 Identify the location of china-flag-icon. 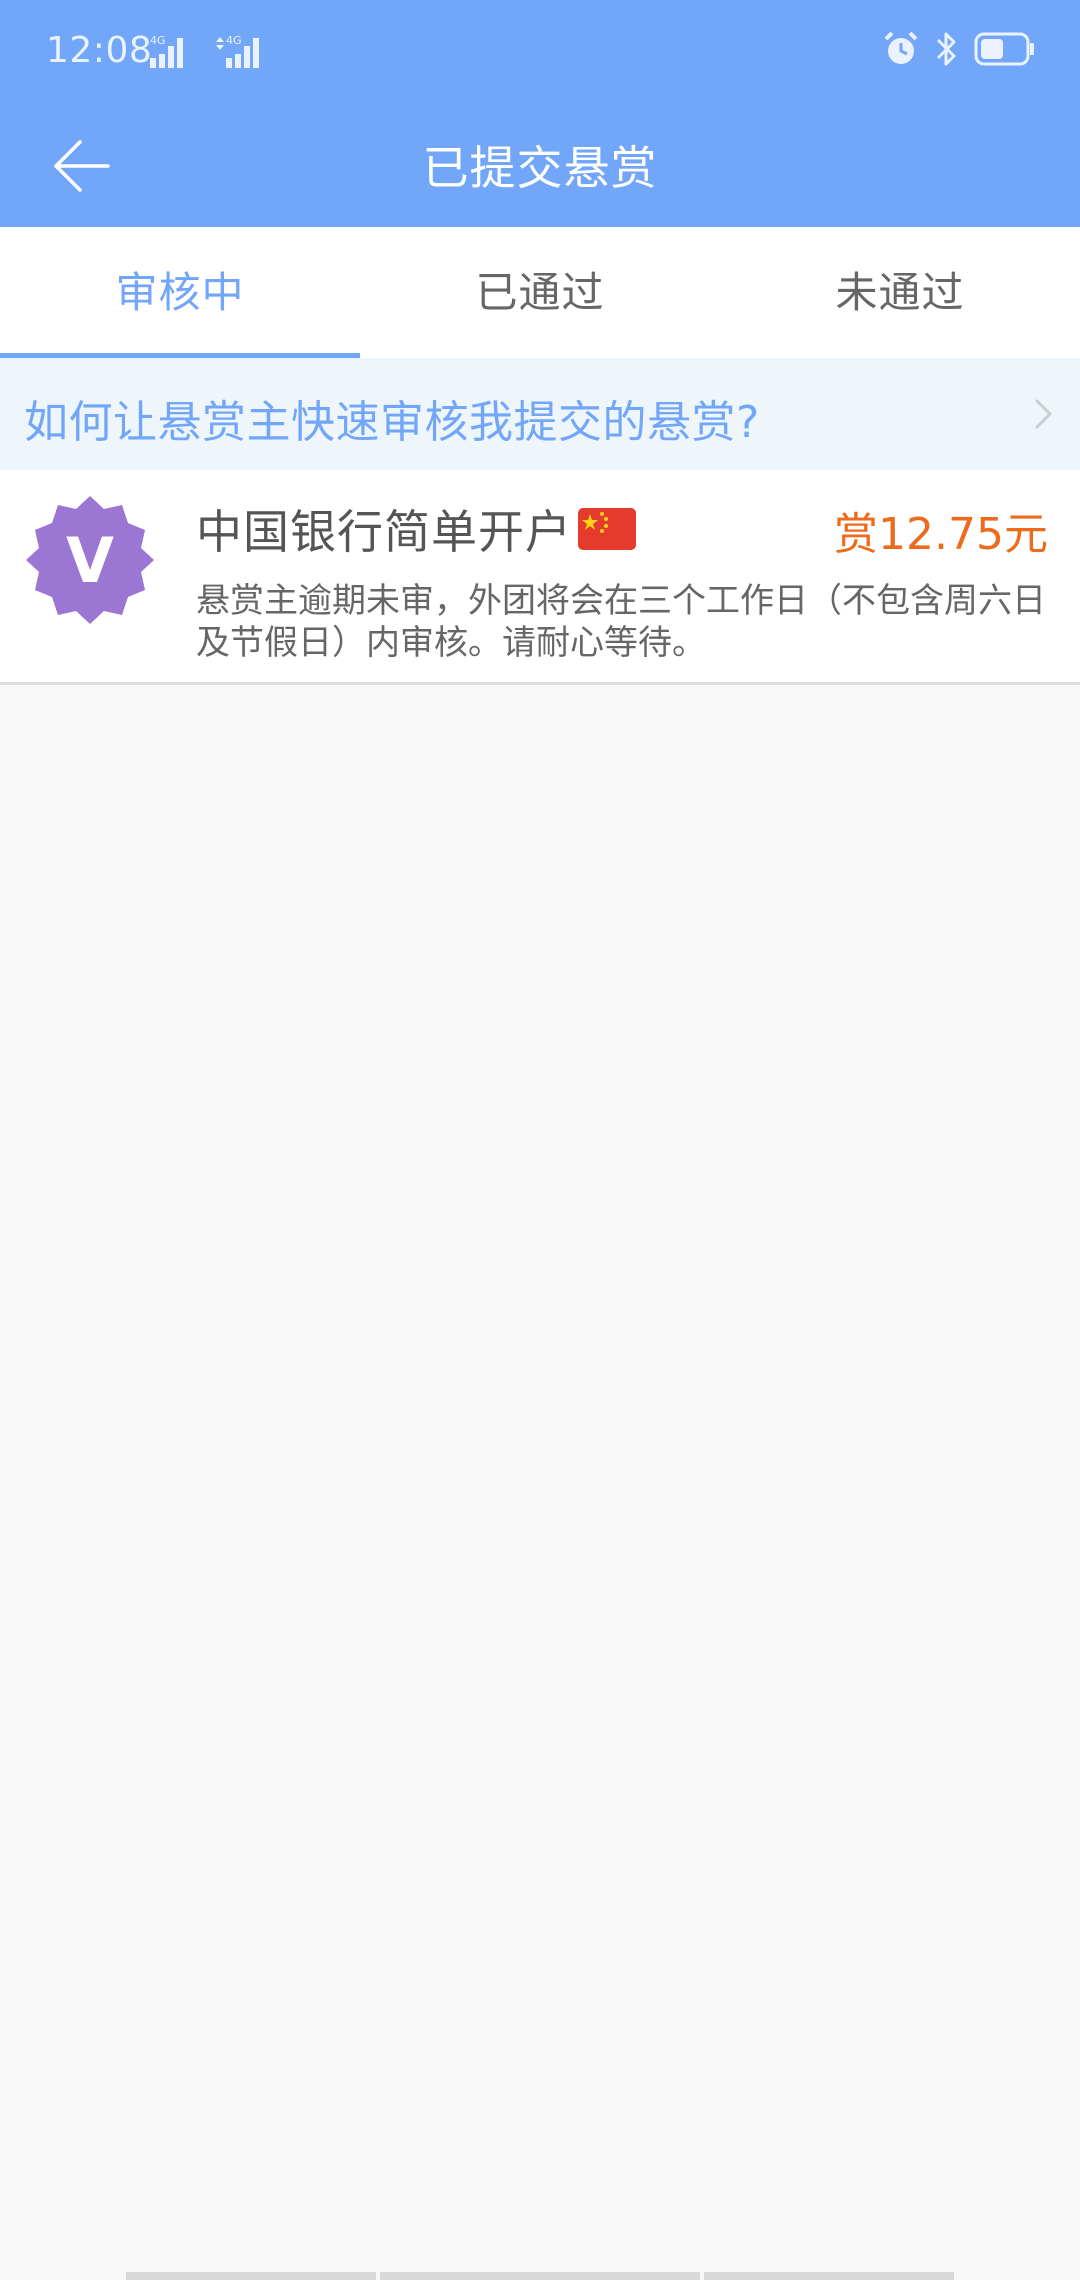
(607, 529).